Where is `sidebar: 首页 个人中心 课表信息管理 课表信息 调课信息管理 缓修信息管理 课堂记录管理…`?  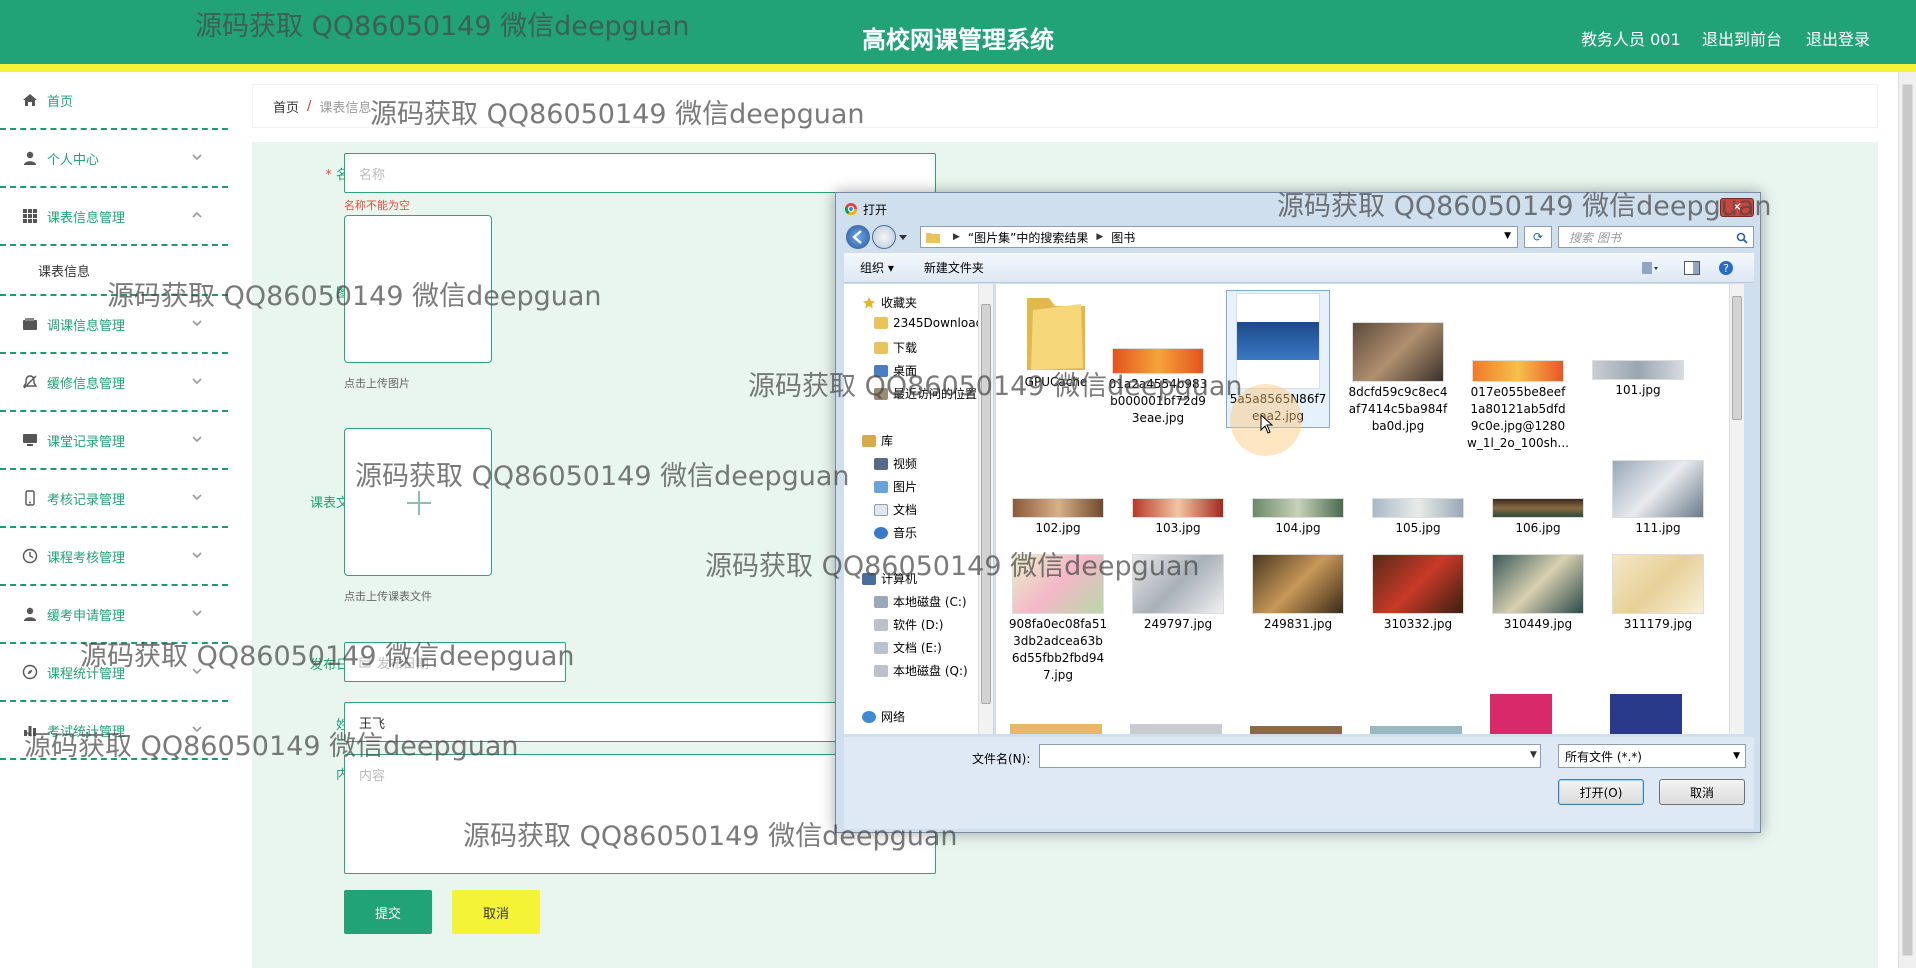 sidebar: 首页 个人中心 课表信息管理 课表信息 调课信息管理 缓修信息管理 课堂记录管理… is located at coordinates (114, 520).